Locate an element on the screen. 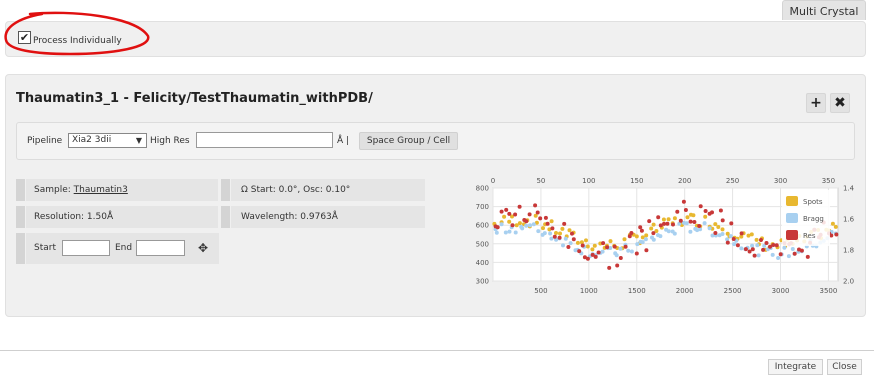 The width and height of the screenshot is (874, 375). pipeline-select: Xia2 3dii ▼ is located at coordinates (107, 140).